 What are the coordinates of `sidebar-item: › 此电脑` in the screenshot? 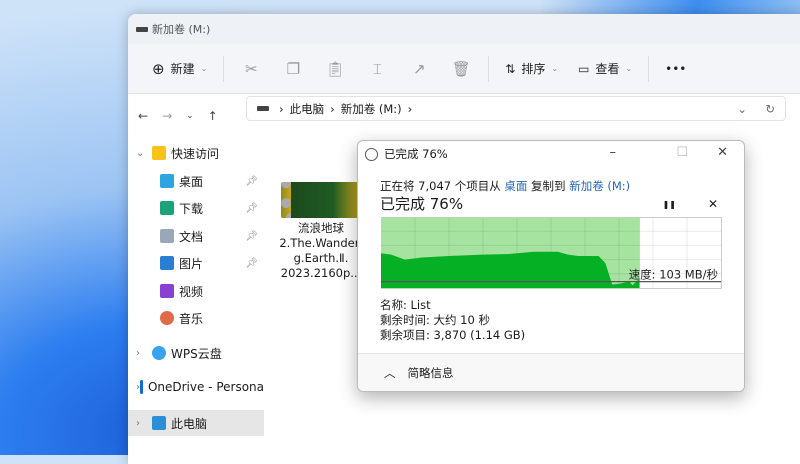 It's located at (196, 423).